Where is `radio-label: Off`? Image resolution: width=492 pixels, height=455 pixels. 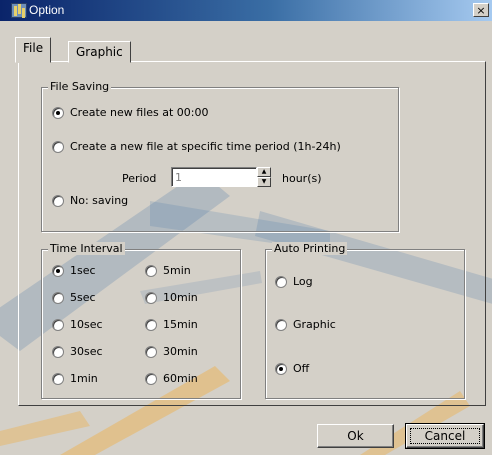
radio-label: Off is located at coordinates (301, 368).